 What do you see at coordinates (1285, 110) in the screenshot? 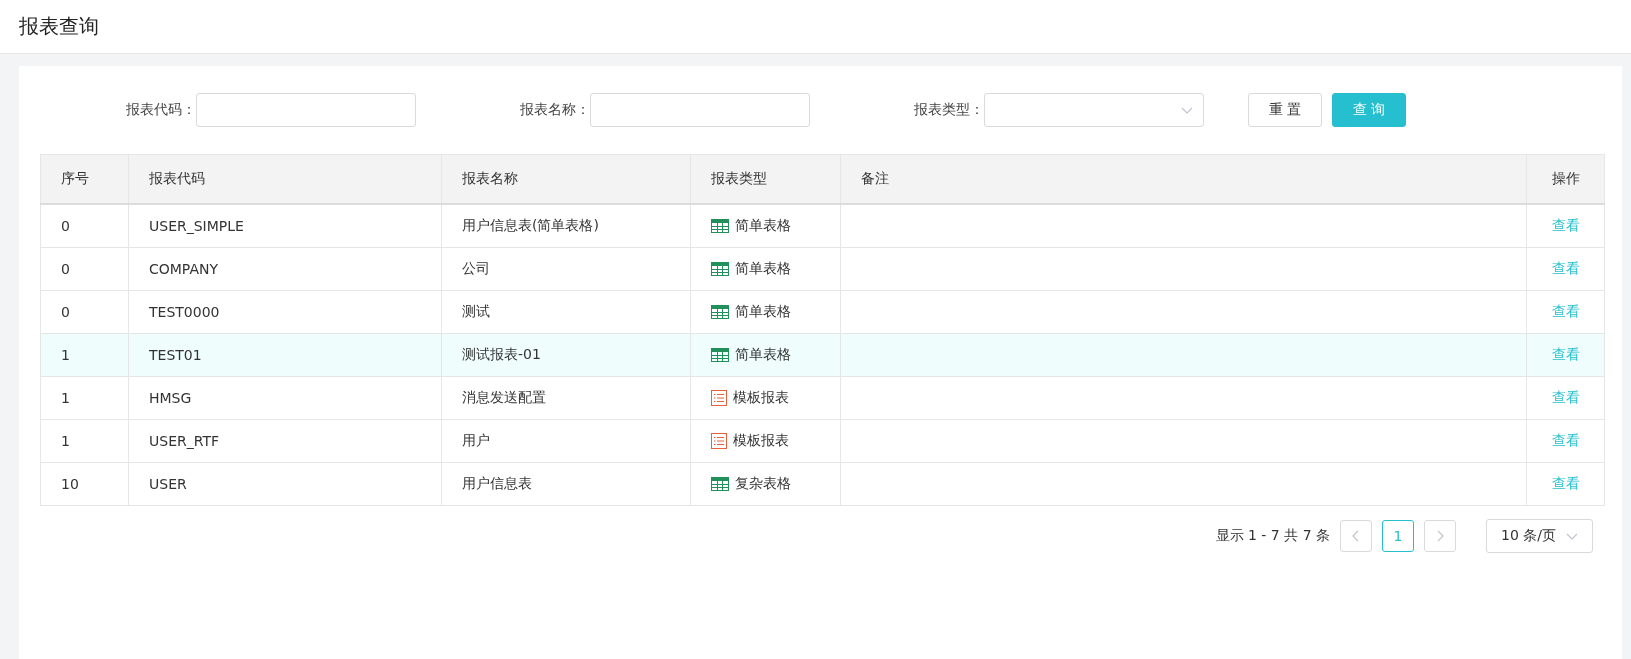
I see `reset-button: 重 置` at bounding box center [1285, 110].